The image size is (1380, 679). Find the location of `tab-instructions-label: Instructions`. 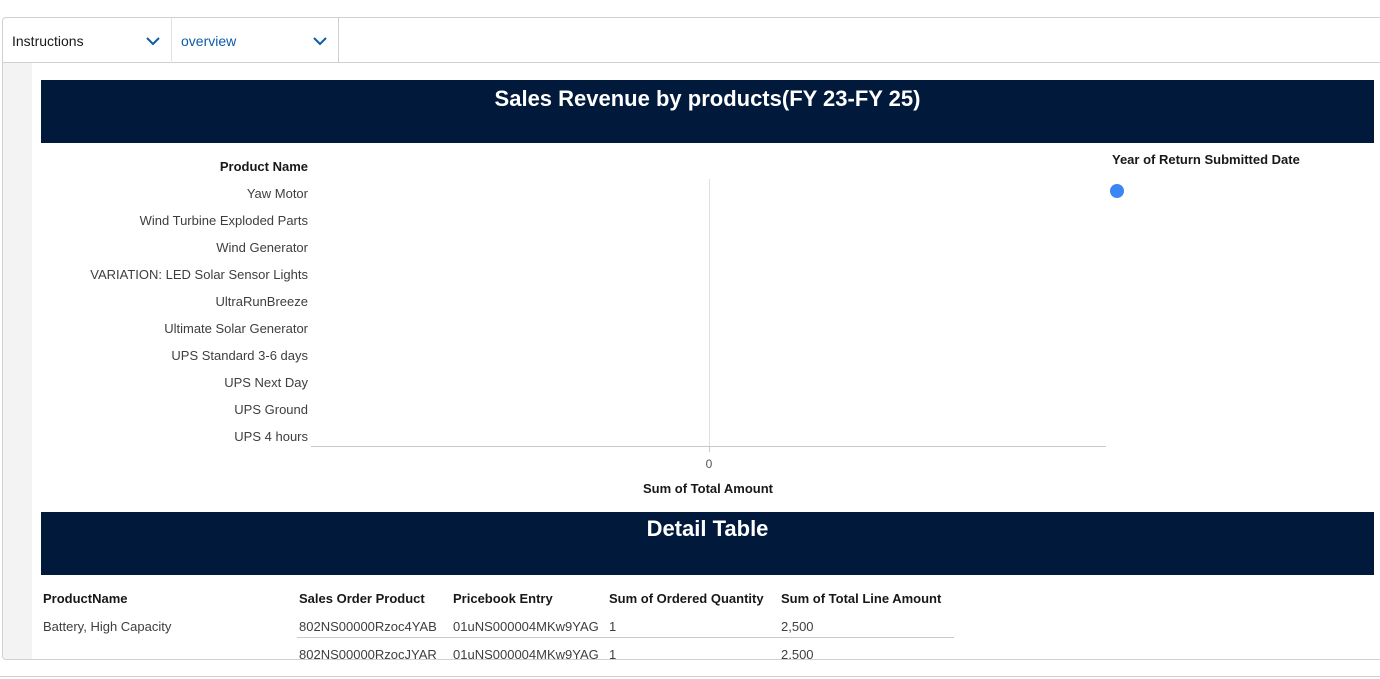

tab-instructions-label: Instructions is located at coordinates (48, 40).